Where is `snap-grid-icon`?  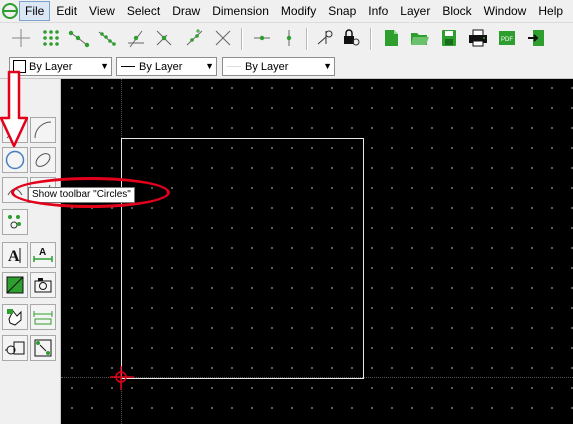
snap-grid-icon is located at coordinates (51, 38).